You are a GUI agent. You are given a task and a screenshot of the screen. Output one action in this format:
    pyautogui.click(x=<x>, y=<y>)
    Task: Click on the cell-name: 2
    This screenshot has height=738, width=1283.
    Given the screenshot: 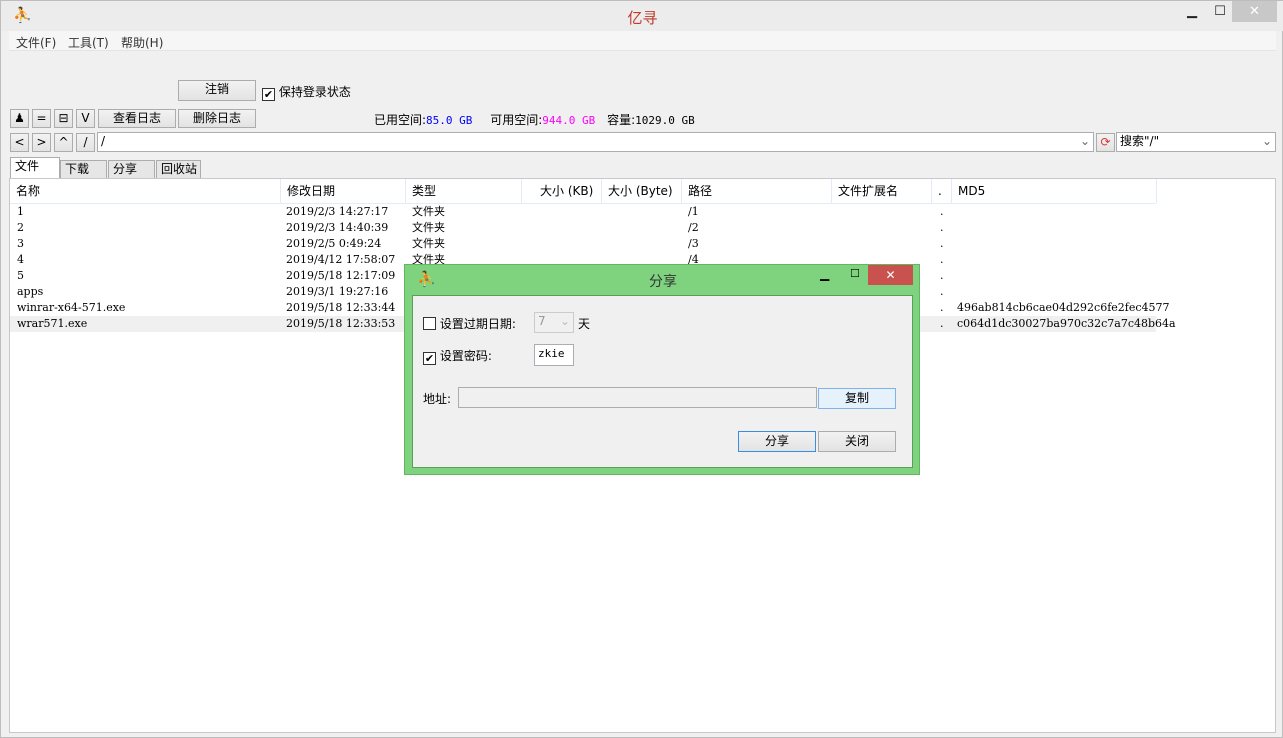 What is the action you would take?
    pyautogui.click(x=20, y=227)
    